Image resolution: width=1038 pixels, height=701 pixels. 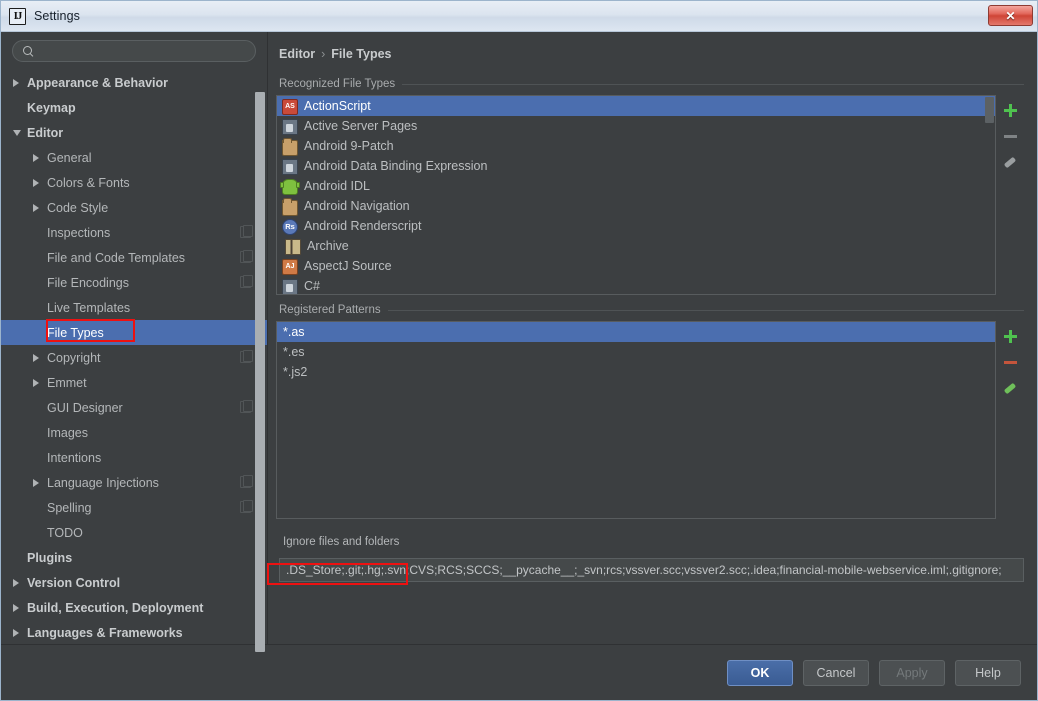 I want to click on sidebar-item-editor: Editor, so click(x=134, y=132).